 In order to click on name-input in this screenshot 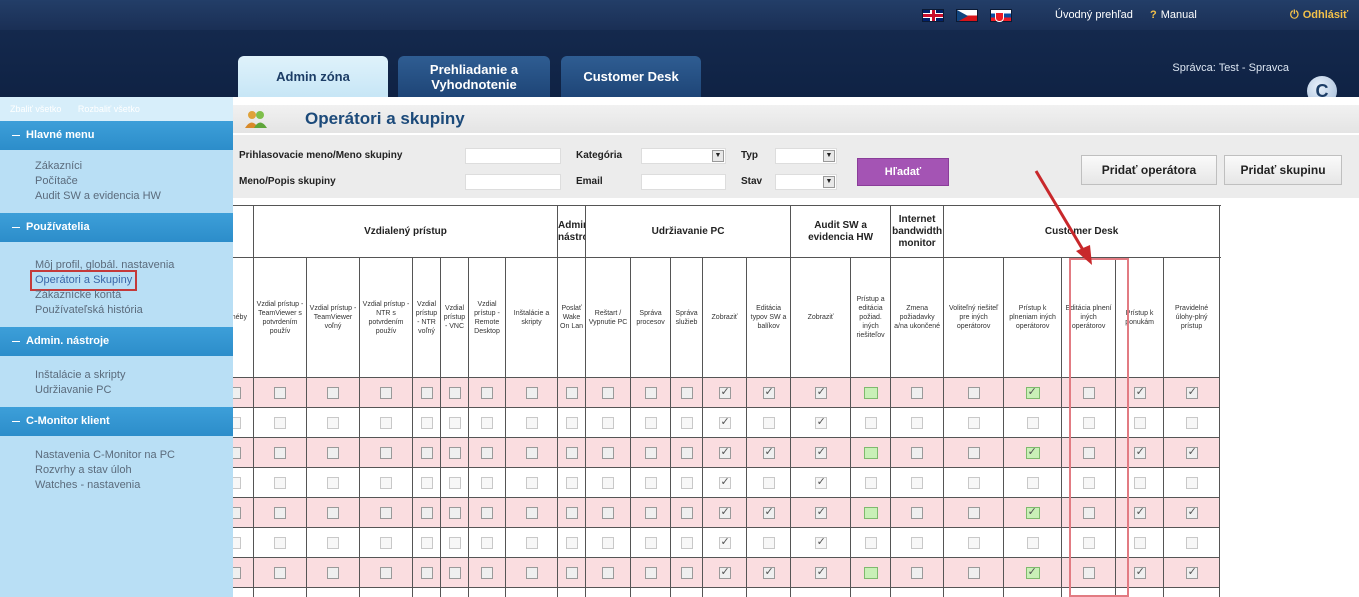, I will do `click(513, 182)`.